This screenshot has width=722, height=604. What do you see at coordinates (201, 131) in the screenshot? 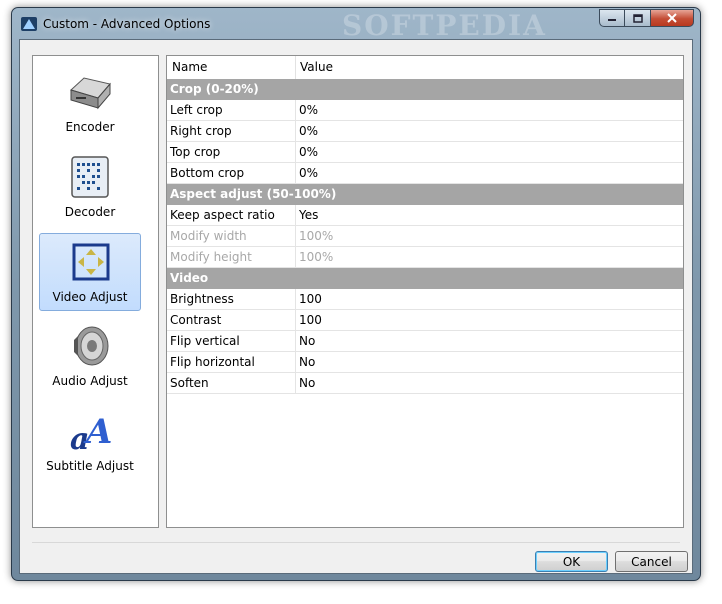
I see `property-name: Right crop` at bounding box center [201, 131].